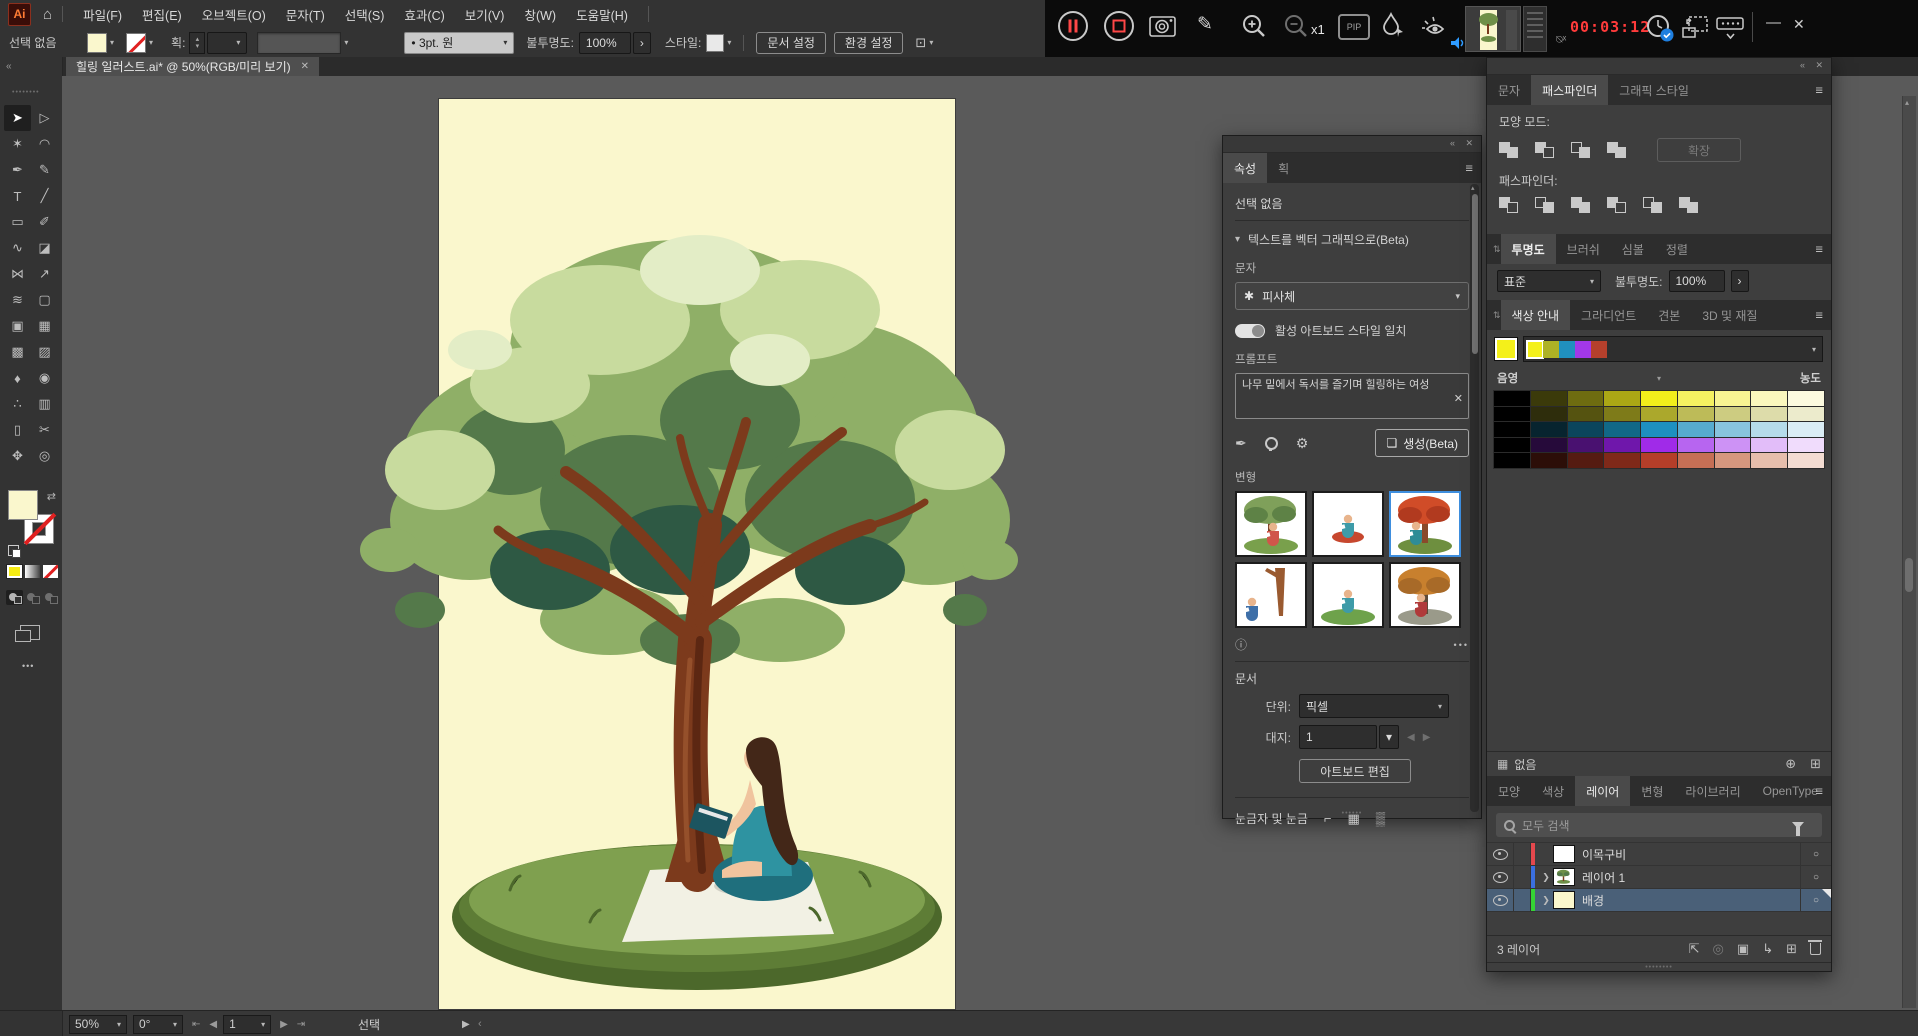 Image resolution: width=1918 pixels, height=1036 pixels. Describe the element at coordinates (1427, 737) in the screenshot. I see `next-artboard-icon: ▶` at that location.